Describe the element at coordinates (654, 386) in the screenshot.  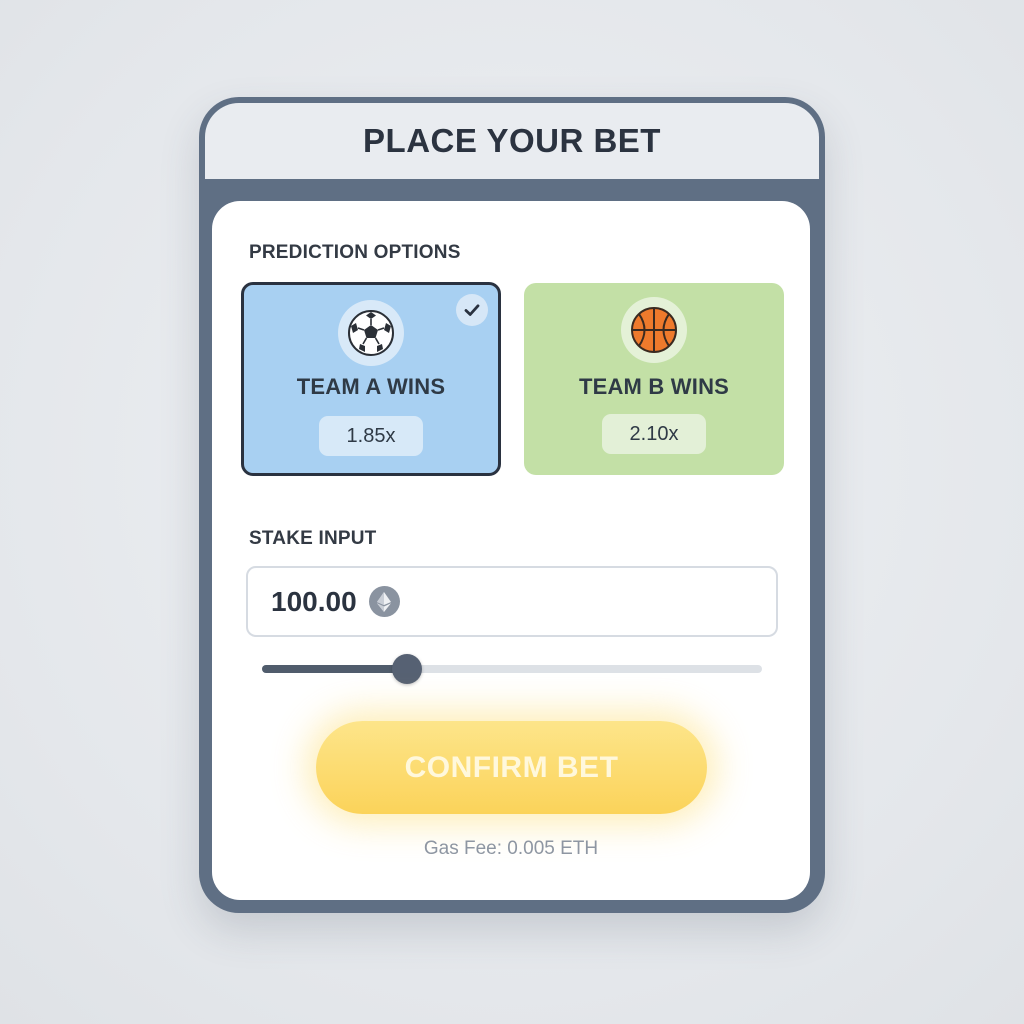
I see `option-title: TEAM B WINS` at that location.